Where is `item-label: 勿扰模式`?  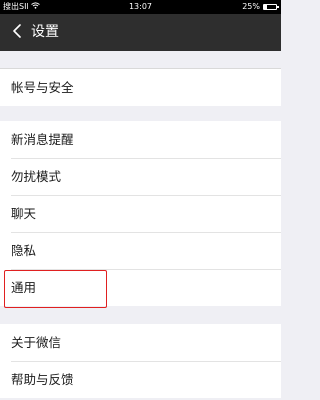
item-label: 勿扰模式 is located at coordinates (36, 176).